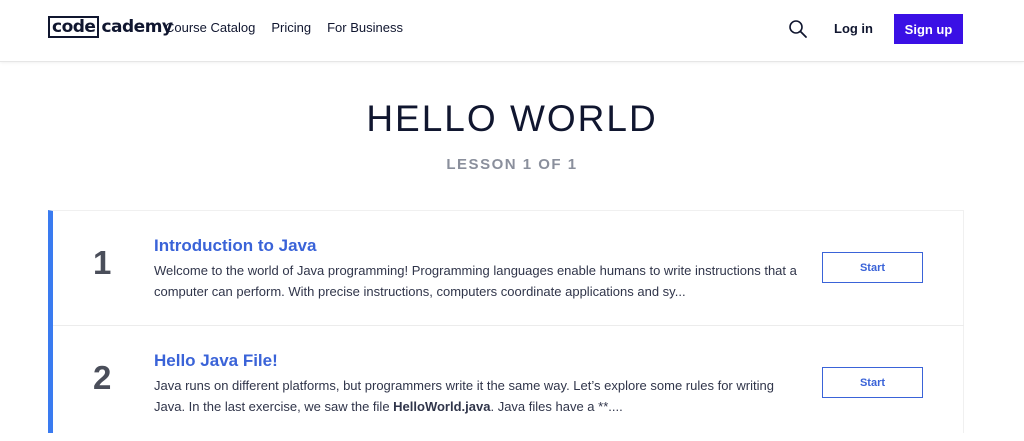 The width and height of the screenshot is (1024, 441). Describe the element at coordinates (74, 27) in the screenshot. I see `logo-code-box: code` at that location.